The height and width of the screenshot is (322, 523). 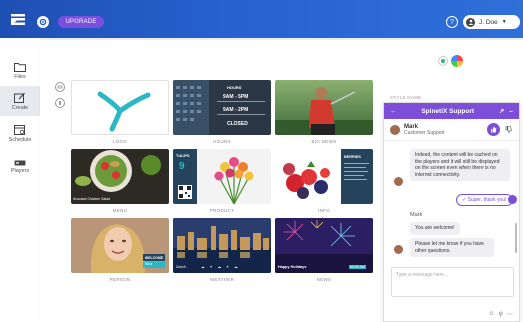 I want to click on upgrade-button: UPGRADE, so click(x=81, y=22).